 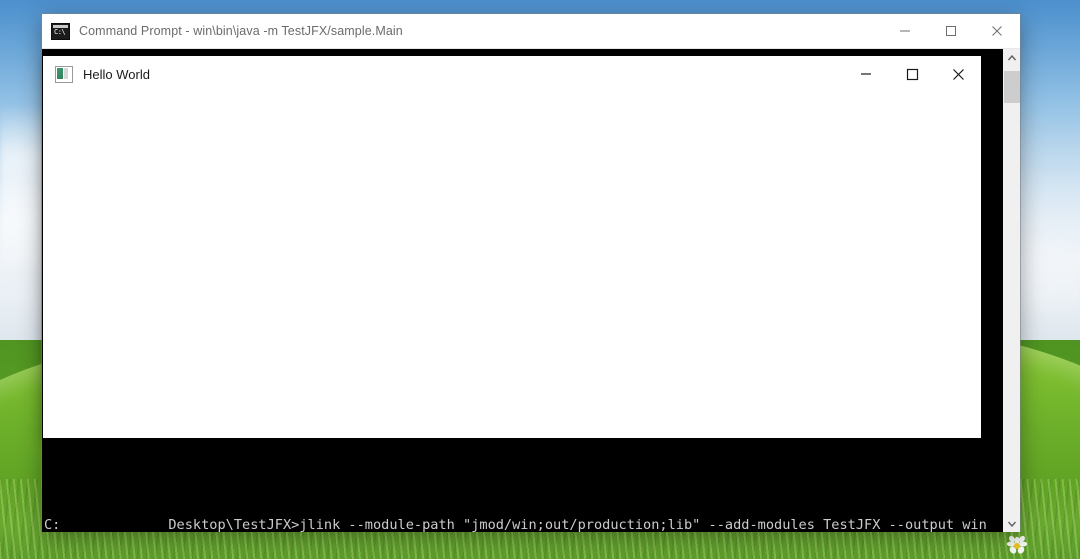 I want to click on hello-world-window-controls, so click(x=912, y=74).